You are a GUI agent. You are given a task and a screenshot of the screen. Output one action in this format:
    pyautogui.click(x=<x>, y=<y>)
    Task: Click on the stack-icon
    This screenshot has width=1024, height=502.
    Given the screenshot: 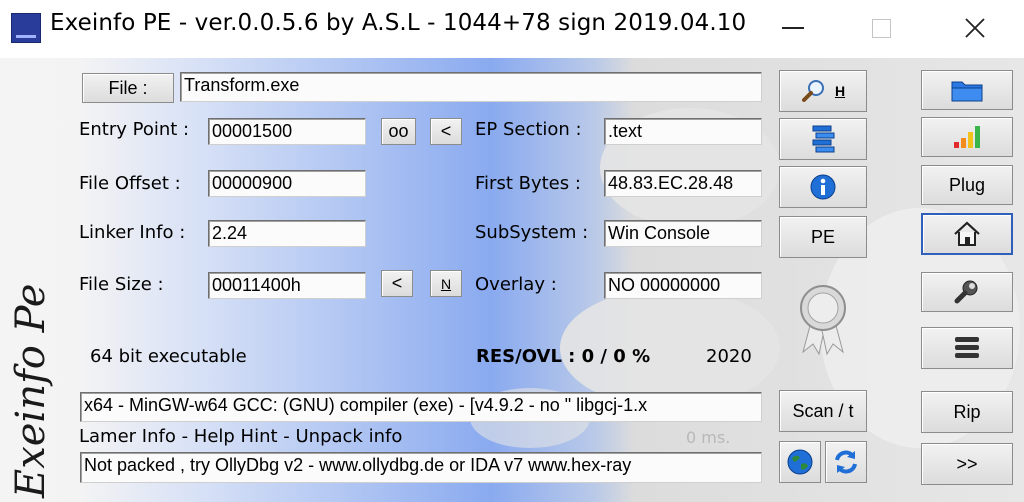 What is the action you would take?
    pyautogui.click(x=823, y=139)
    